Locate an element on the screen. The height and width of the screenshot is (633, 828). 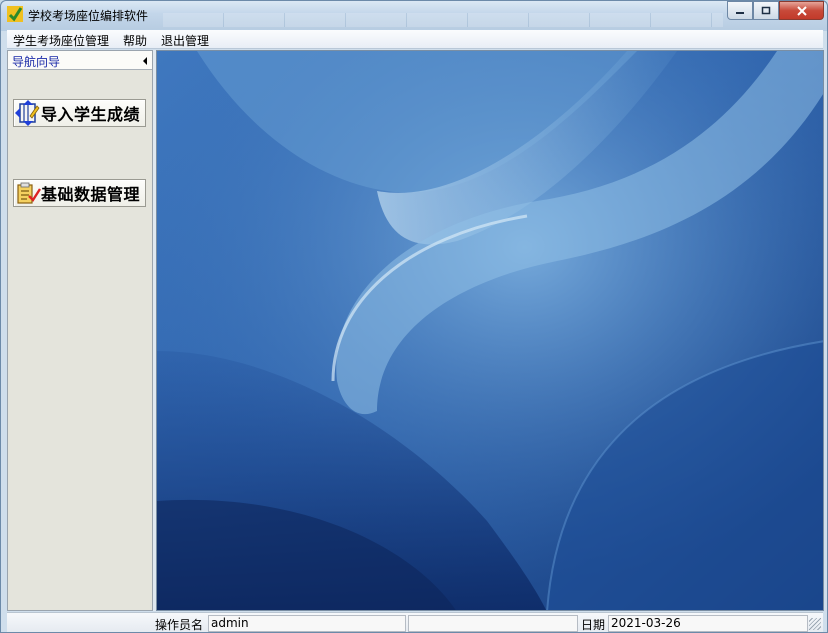
close-button is located at coordinates (801, 10).